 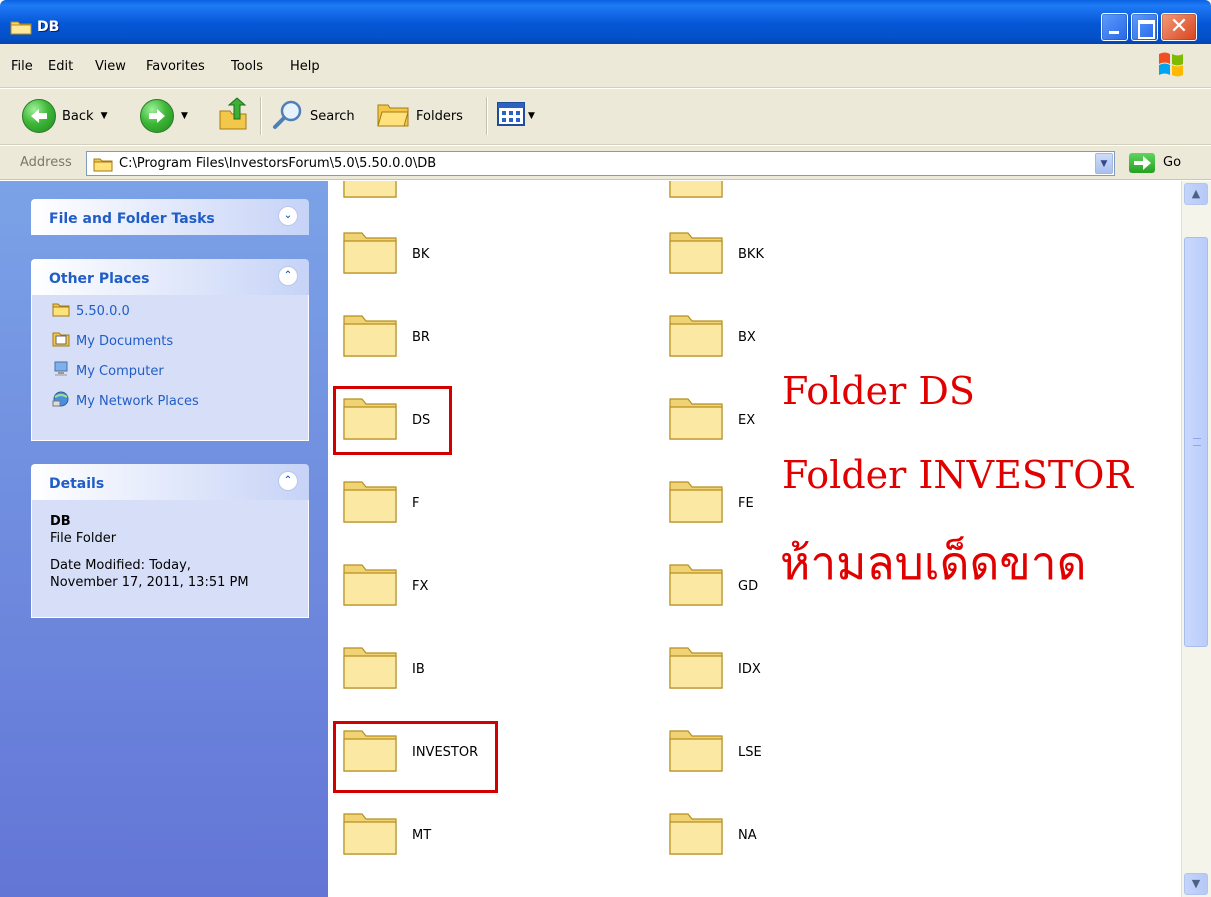 I want to click on annotation-line: Folder DS, so click(x=878, y=391).